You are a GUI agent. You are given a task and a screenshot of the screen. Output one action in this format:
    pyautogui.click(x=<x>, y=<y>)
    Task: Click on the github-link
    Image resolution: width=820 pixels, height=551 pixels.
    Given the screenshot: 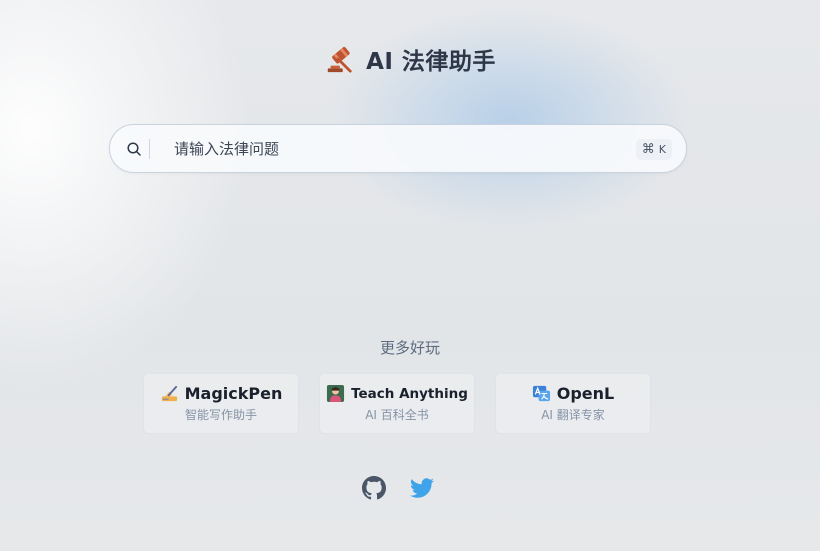 What is the action you would take?
    pyautogui.click(x=374, y=488)
    